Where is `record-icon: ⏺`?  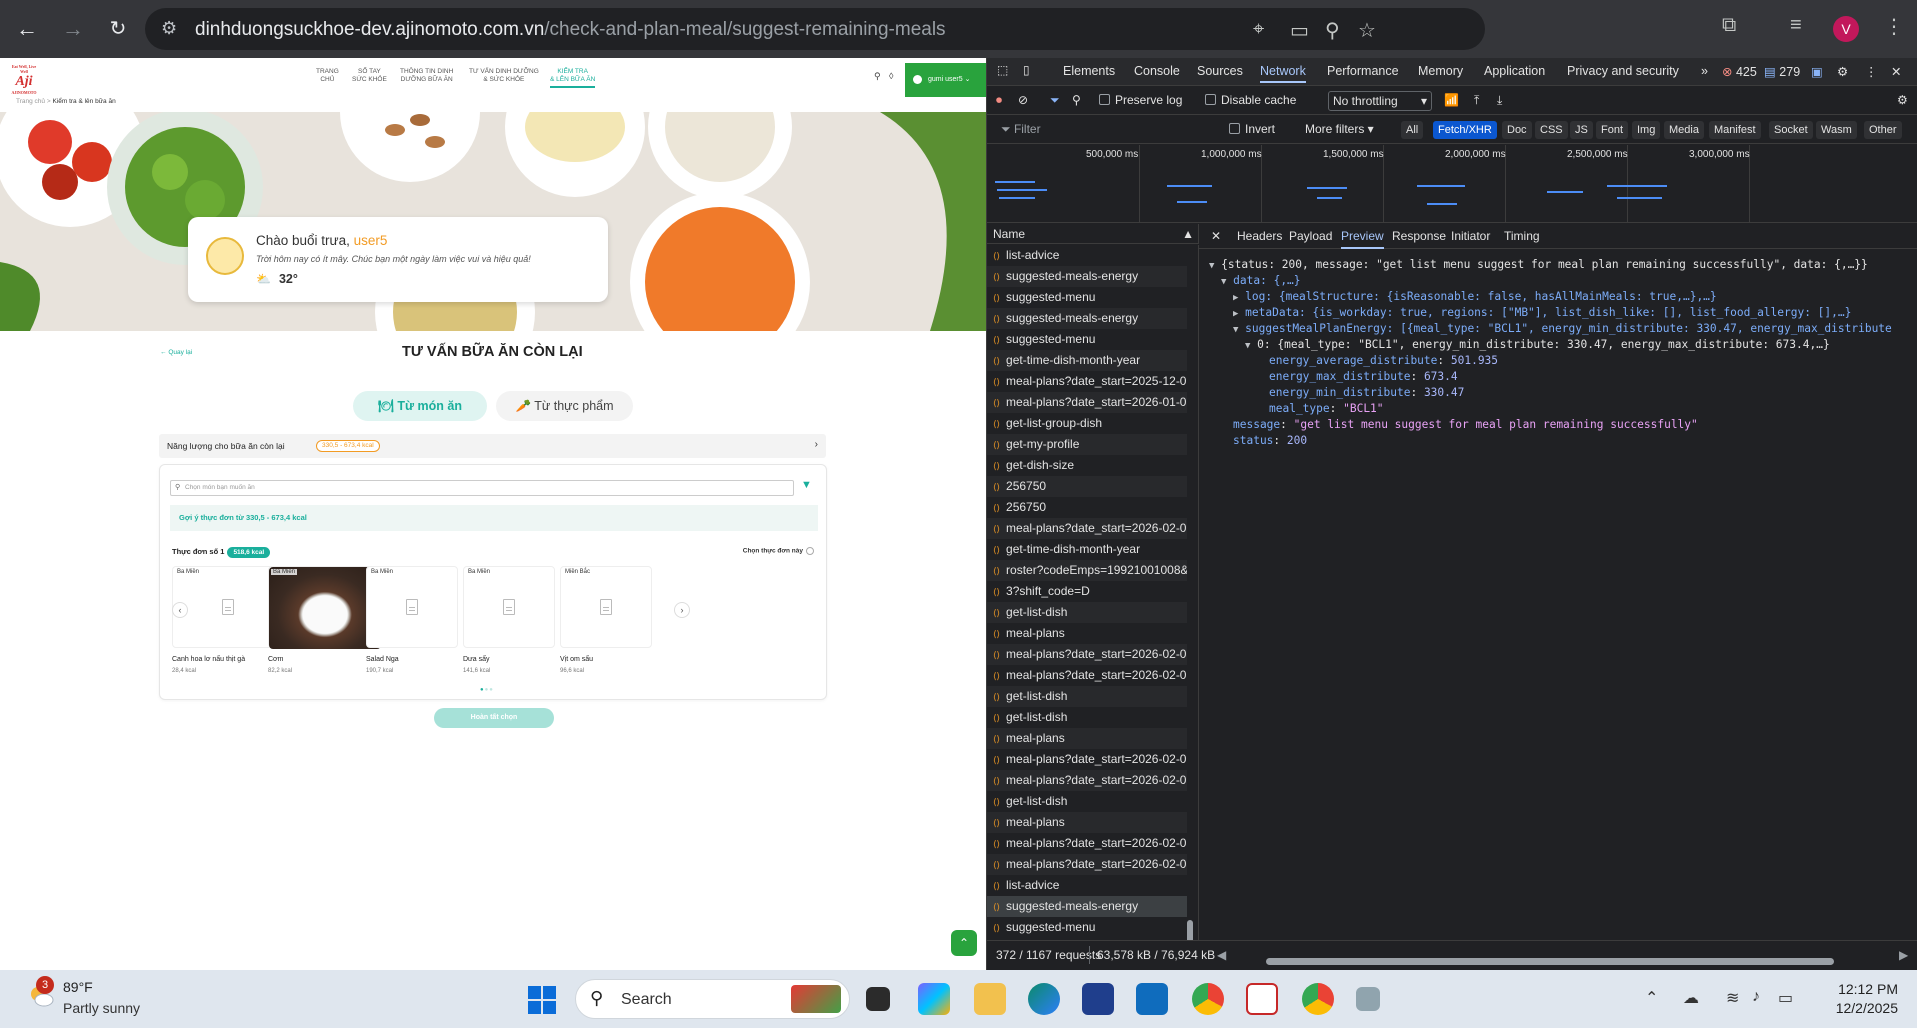 record-icon: ⏺ is located at coordinates (999, 100).